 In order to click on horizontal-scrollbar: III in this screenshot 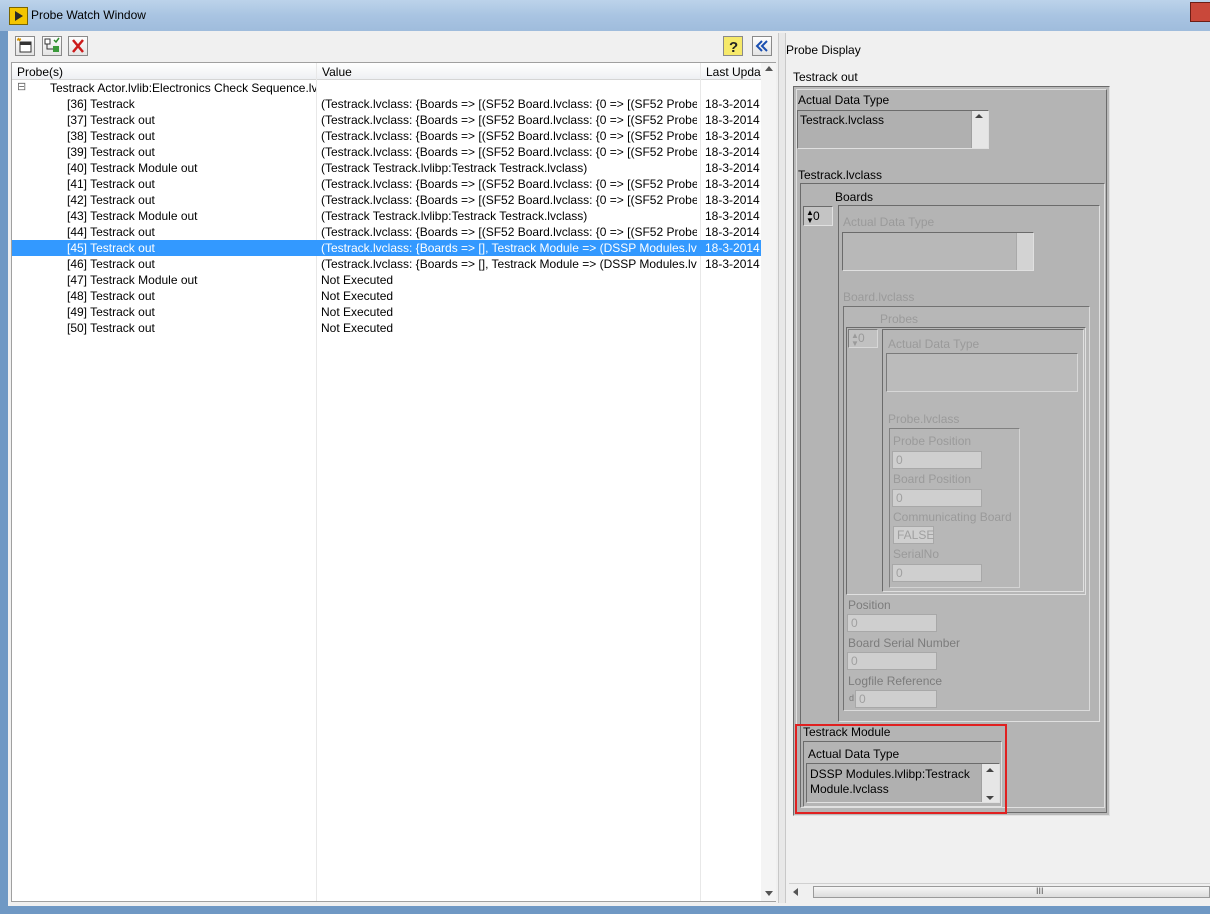, I will do `click(999, 892)`.